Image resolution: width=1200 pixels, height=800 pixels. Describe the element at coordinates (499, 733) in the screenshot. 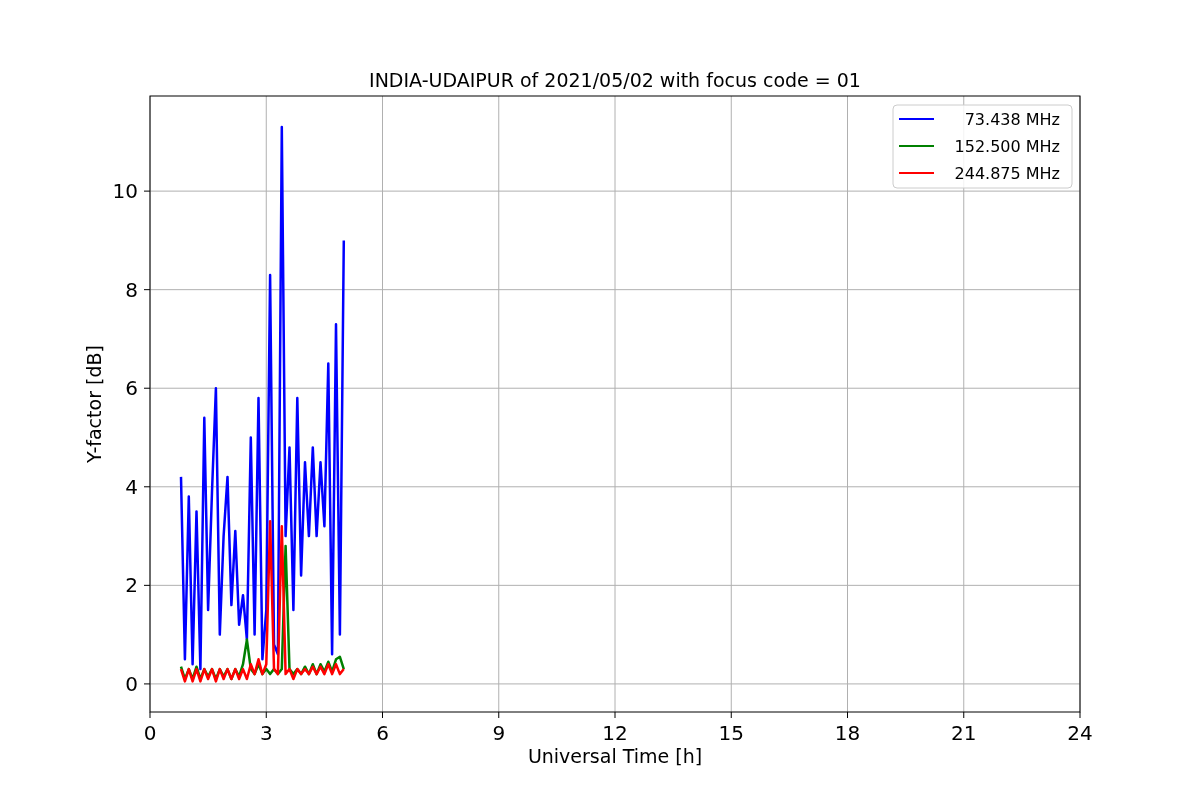

I see `x-tick-label: 9` at that location.